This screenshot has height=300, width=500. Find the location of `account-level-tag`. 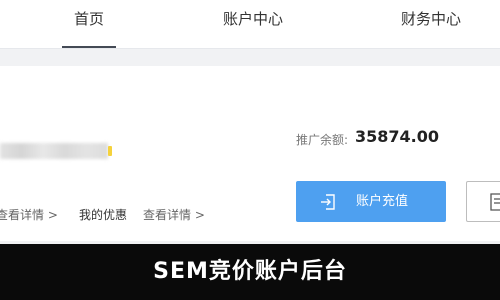

account-level-tag is located at coordinates (110, 151).